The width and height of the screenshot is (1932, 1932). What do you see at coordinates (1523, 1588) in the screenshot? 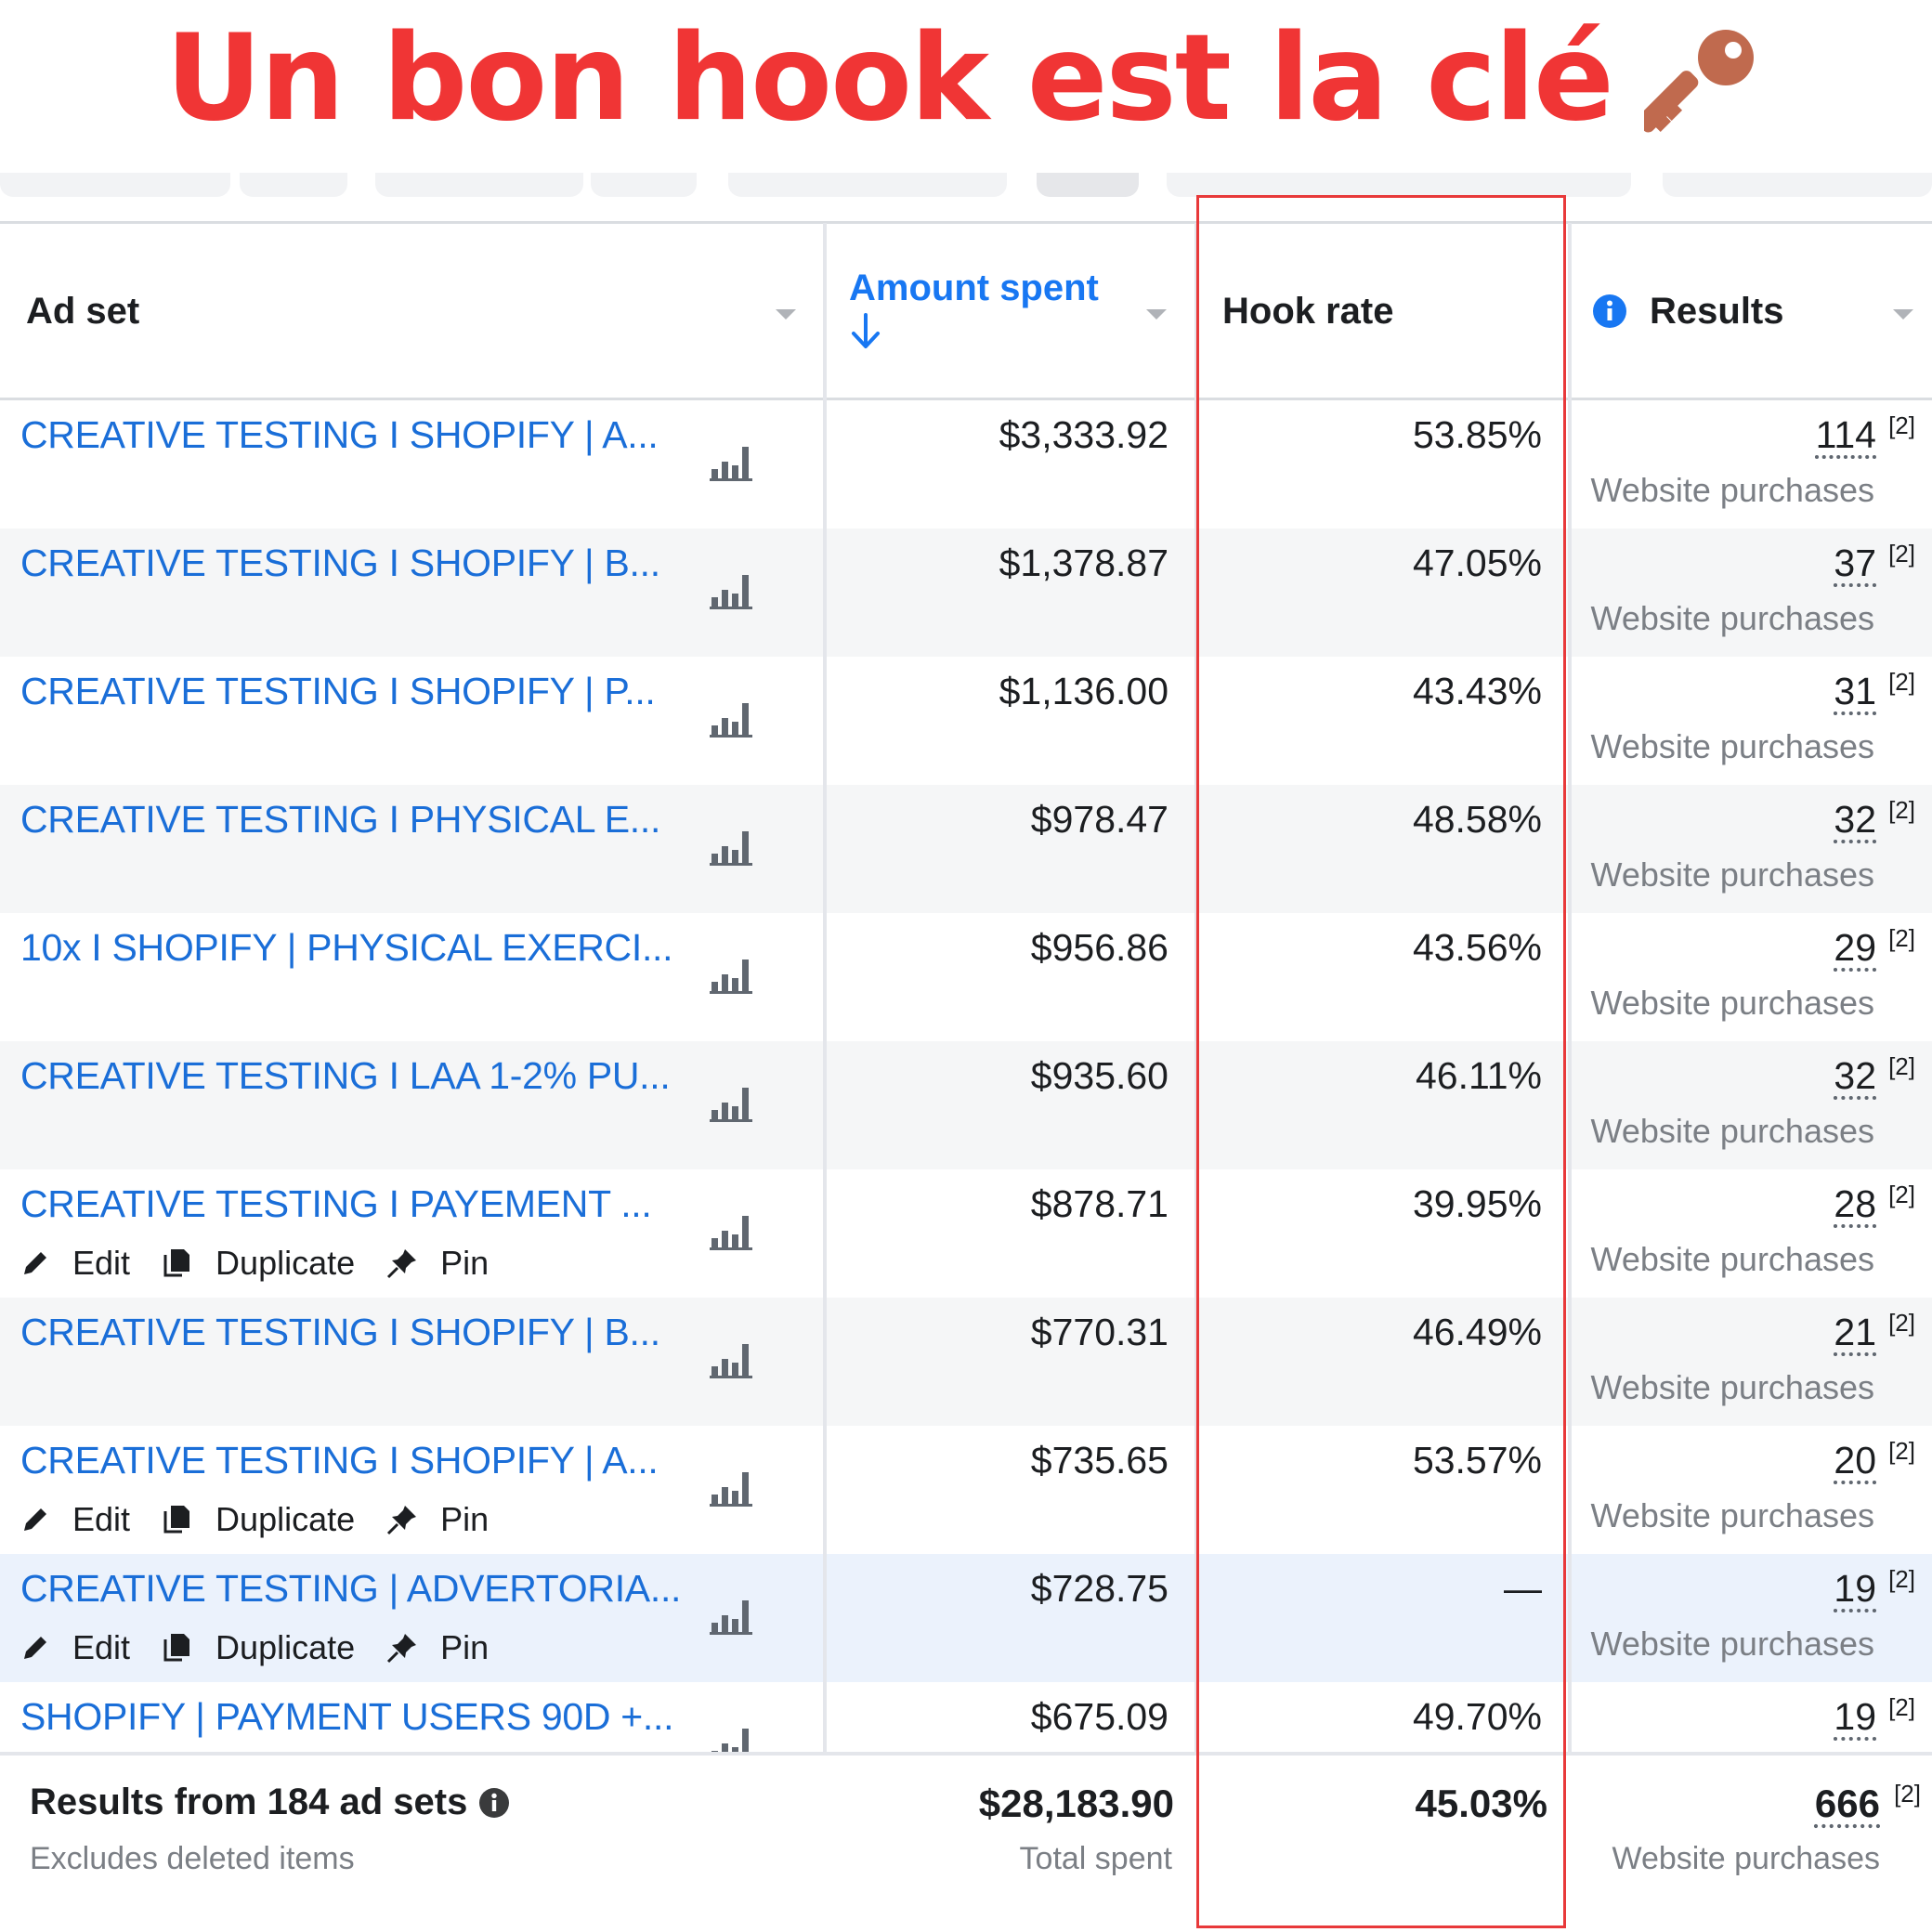
I see `hook-rate-cell: —` at bounding box center [1523, 1588].